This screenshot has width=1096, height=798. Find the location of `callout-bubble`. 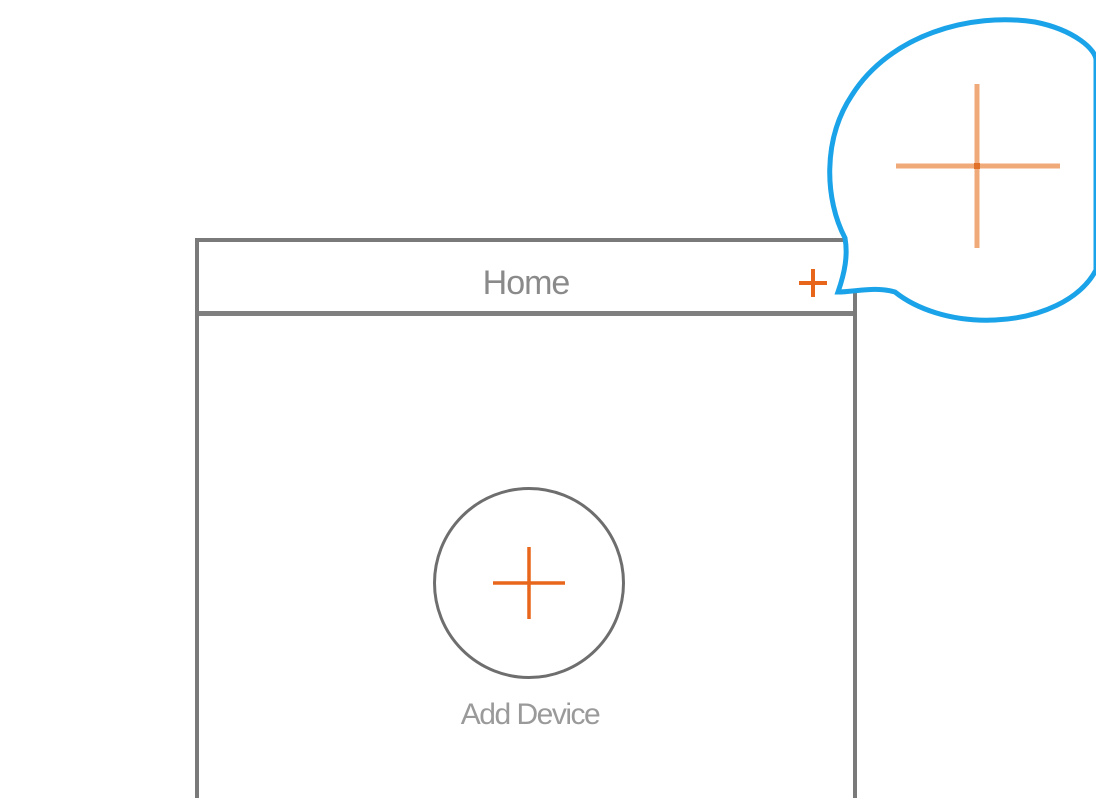

callout-bubble is located at coordinates (961, 170).